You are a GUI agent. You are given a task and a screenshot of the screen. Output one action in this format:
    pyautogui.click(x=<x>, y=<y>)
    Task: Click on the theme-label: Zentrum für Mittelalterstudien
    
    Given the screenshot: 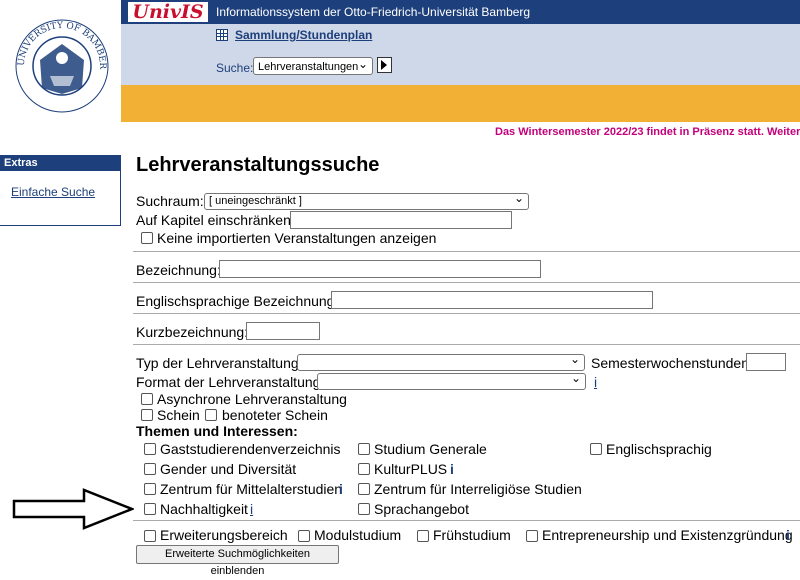 What is the action you would take?
    pyautogui.click(x=251, y=489)
    